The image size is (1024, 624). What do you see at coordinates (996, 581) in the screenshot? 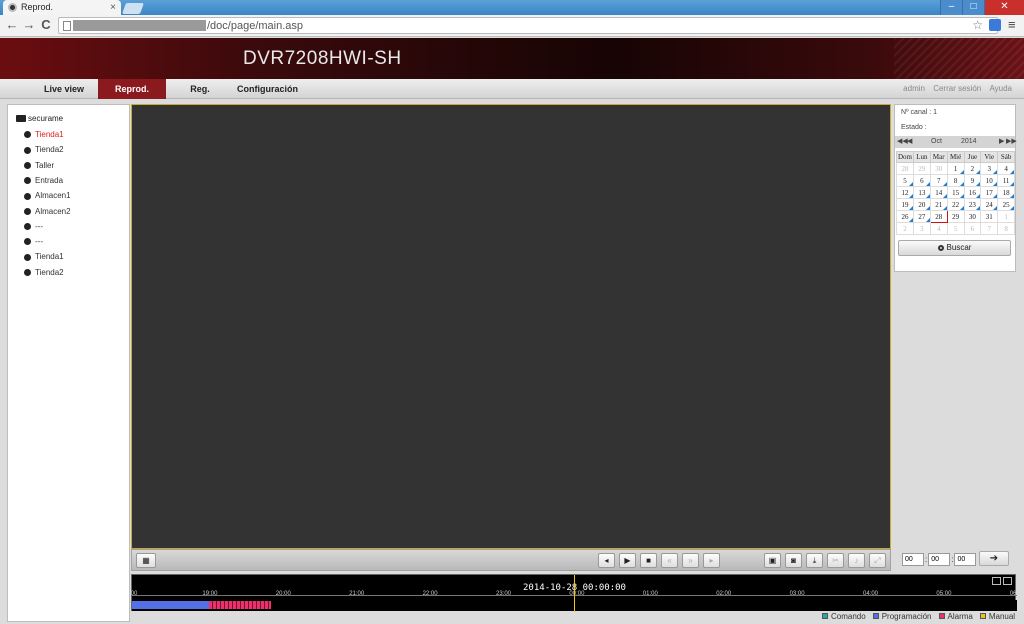
I see `zoom-out-icon` at bounding box center [996, 581].